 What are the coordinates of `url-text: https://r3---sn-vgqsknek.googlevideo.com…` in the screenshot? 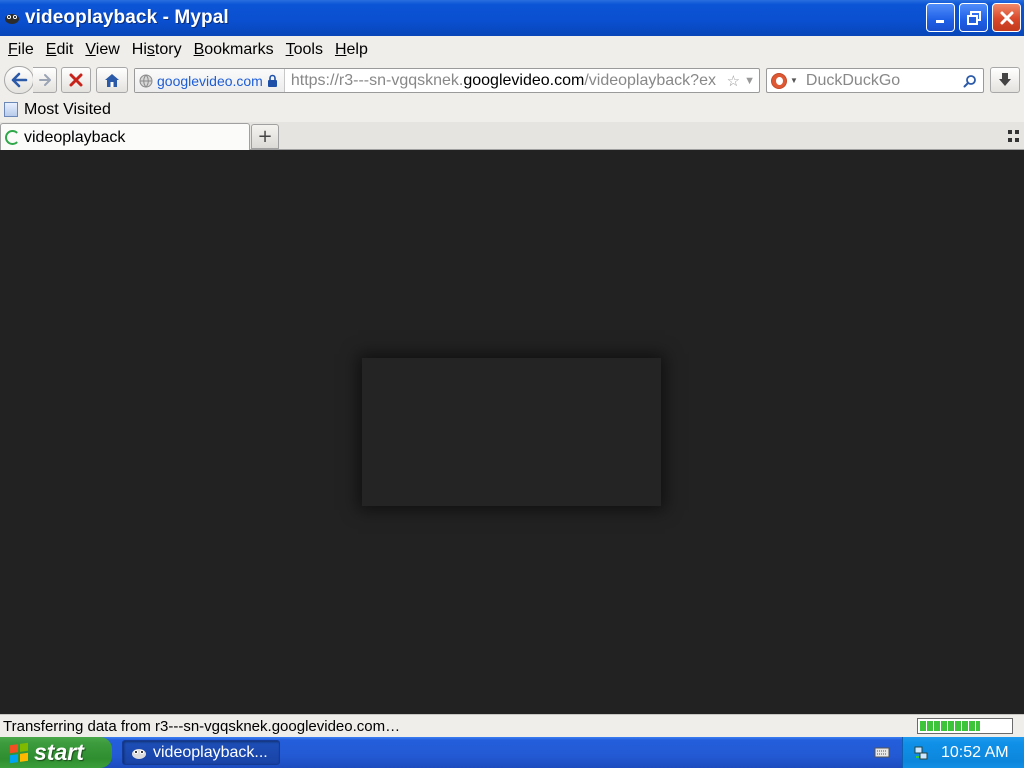 It's located at (506, 81).